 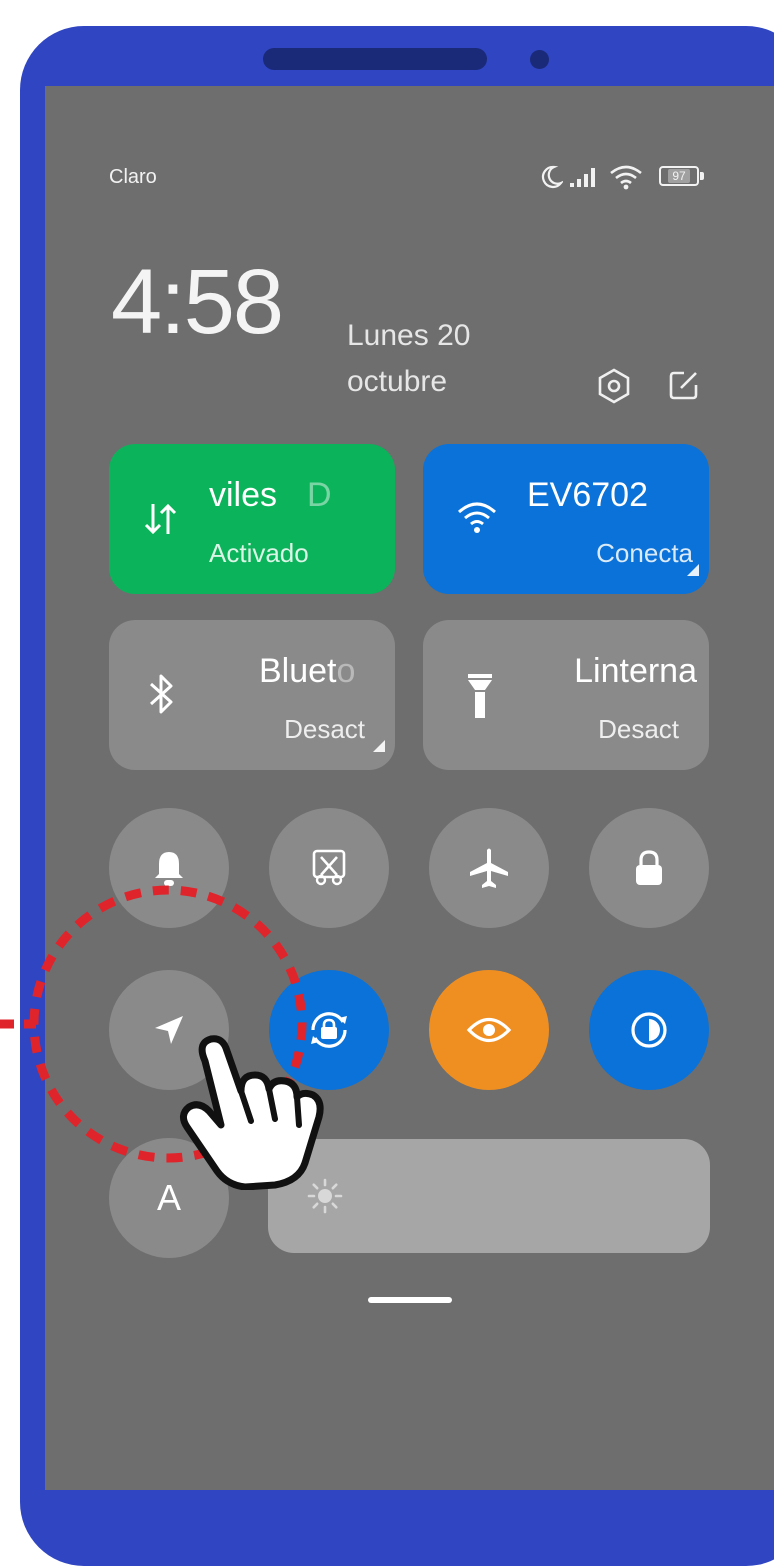 What do you see at coordinates (307, 671) in the screenshot?
I see `bluetooth-title: Blueto` at bounding box center [307, 671].